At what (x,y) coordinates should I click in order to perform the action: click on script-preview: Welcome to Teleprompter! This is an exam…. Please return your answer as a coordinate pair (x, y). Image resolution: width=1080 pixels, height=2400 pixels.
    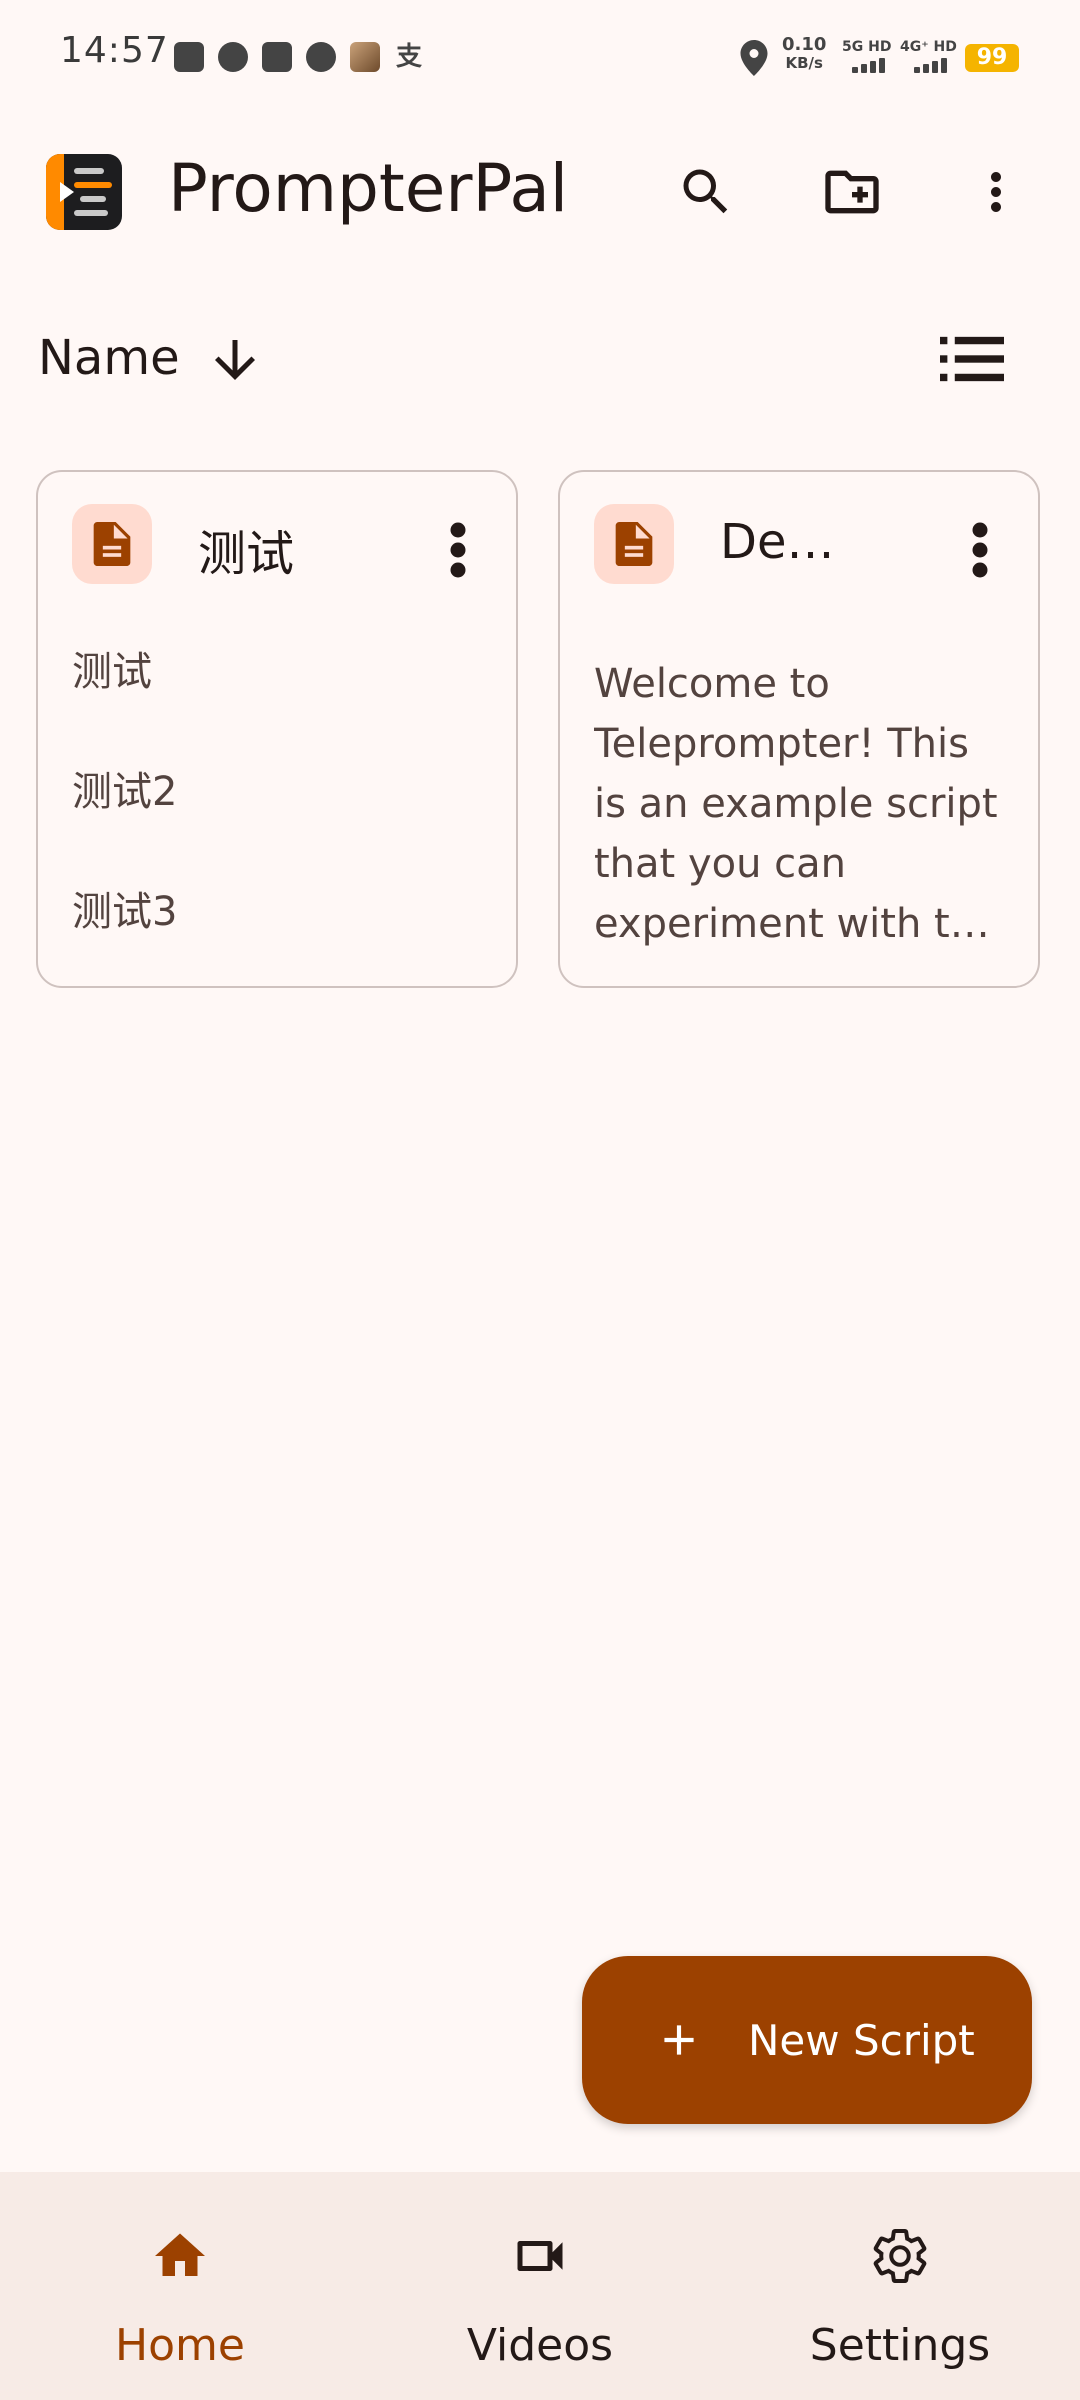
    Looking at the image, I should click on (796, 804).